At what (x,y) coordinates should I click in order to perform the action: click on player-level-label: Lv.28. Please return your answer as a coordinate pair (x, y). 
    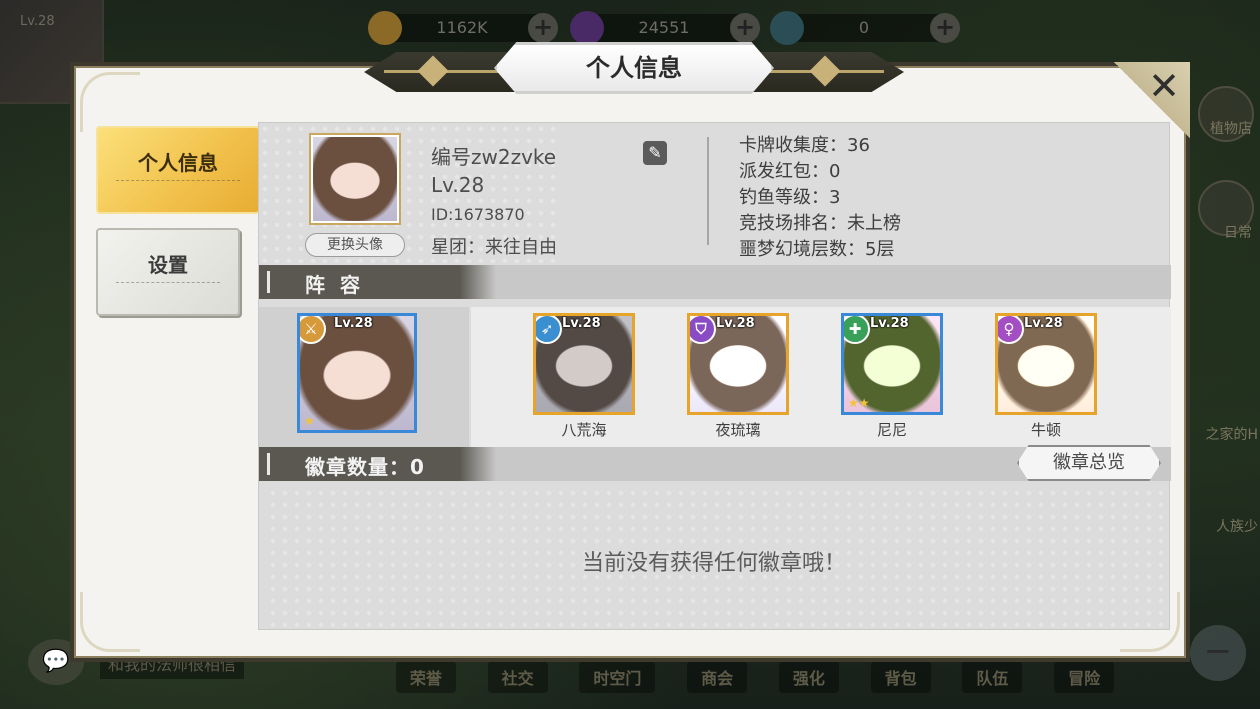
    Looking at the image, I should click on (458, 185).